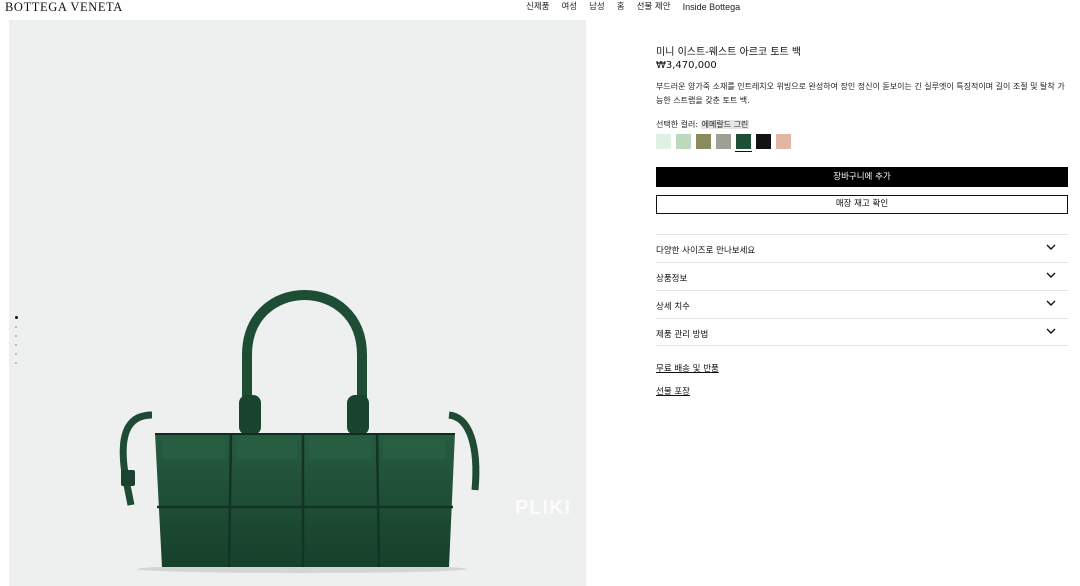  Describe the element at coordinates (633, 7) in the screenshot. I see `main-nav: 신제품 여성 남성 홈 선물 제안 Inside Bottega` at that location.